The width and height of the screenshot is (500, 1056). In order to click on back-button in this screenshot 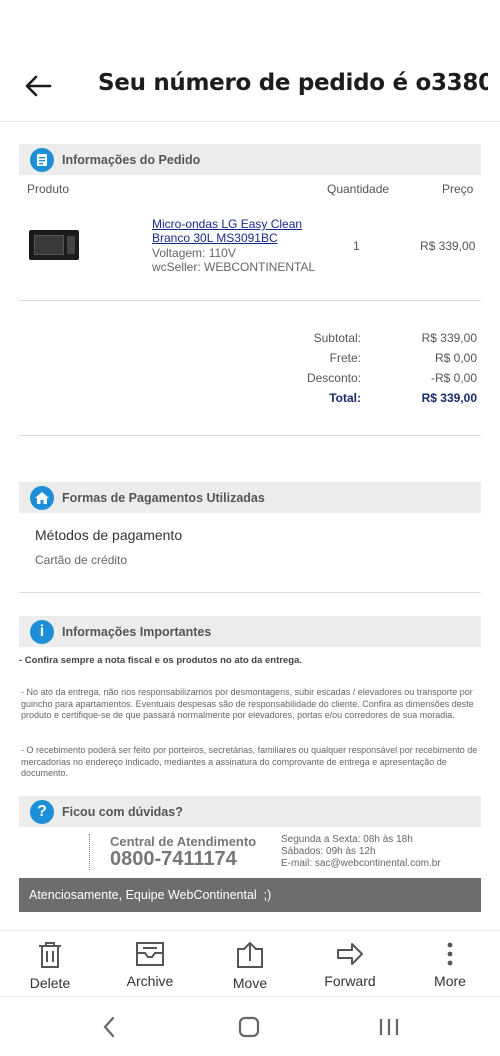, I will do `click(38, 86)`.